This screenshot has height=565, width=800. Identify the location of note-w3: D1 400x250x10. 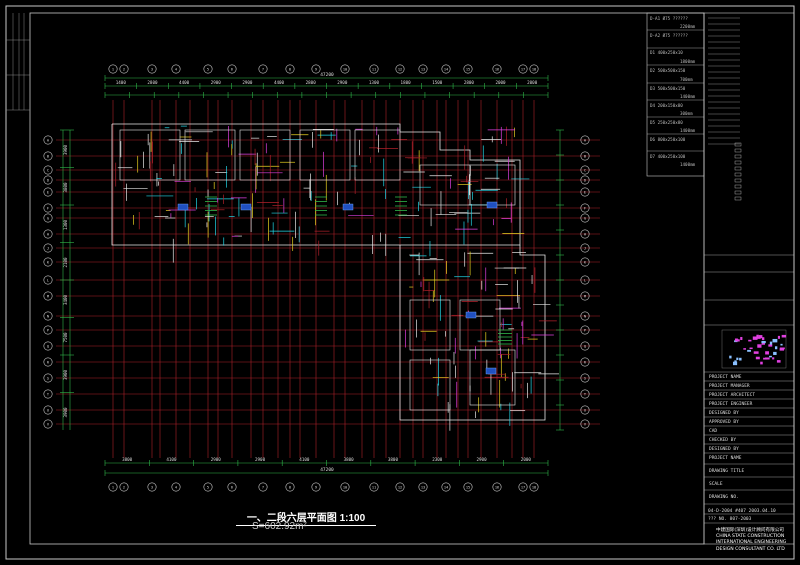
(666, 52).